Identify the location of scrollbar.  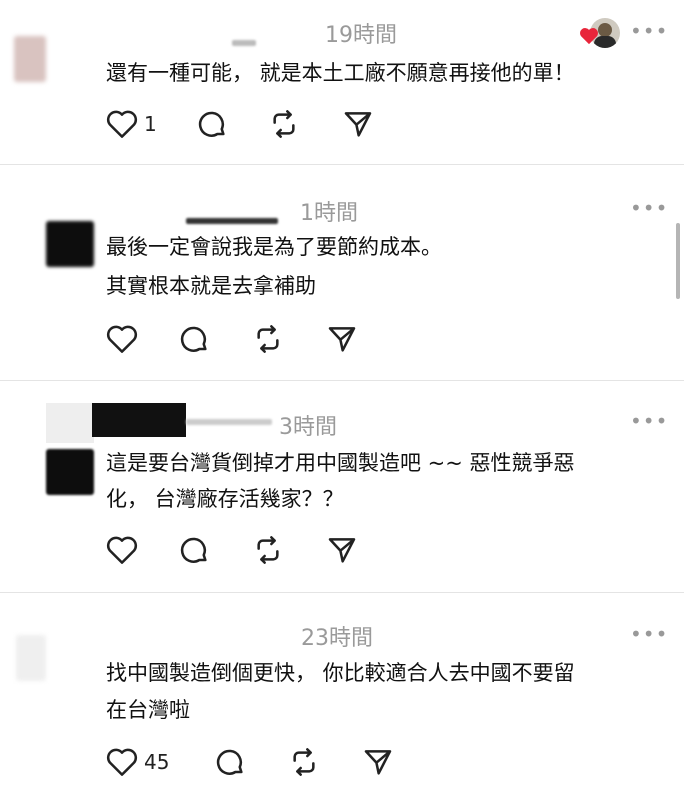
(678, 261).